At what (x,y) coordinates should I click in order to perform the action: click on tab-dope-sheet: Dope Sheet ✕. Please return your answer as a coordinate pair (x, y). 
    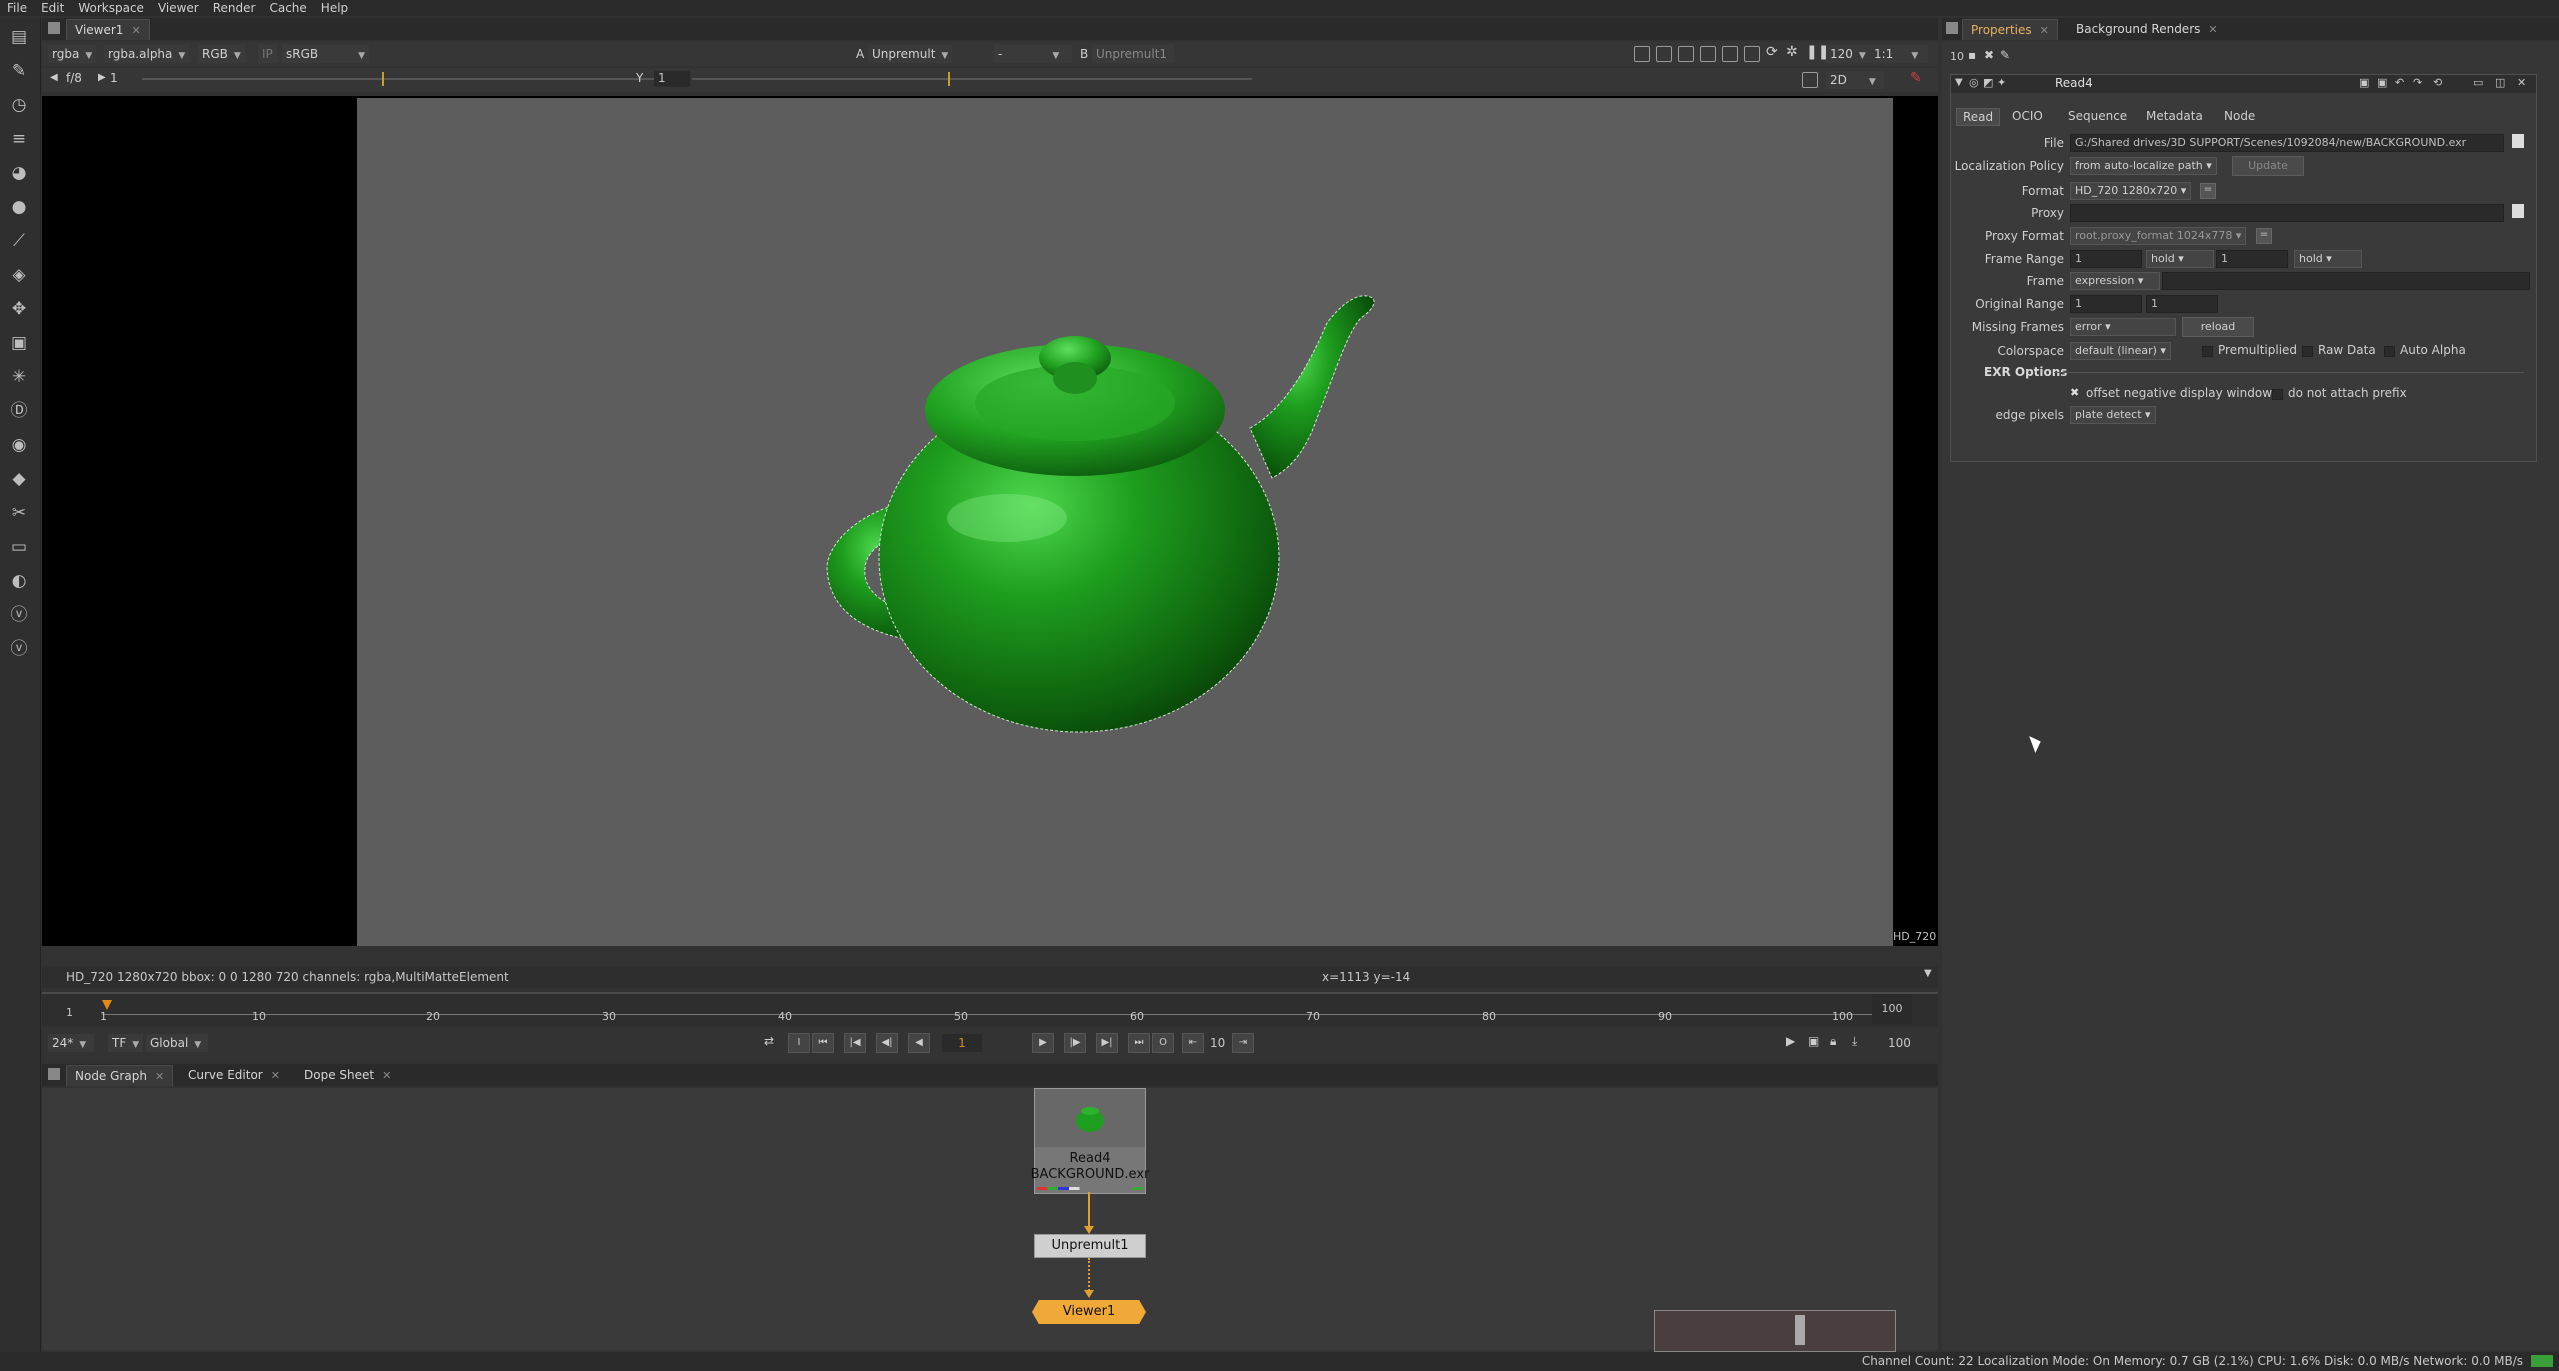
    Looking at the image, I should click on (347, 1075).